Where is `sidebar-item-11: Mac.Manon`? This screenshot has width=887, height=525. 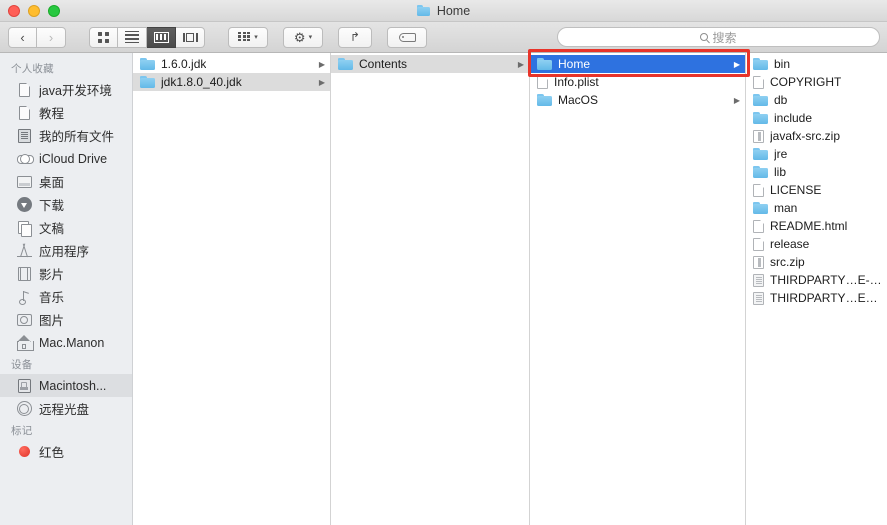
sidebar-item-11: Mac.Manon is located at coordinates (66, 342).